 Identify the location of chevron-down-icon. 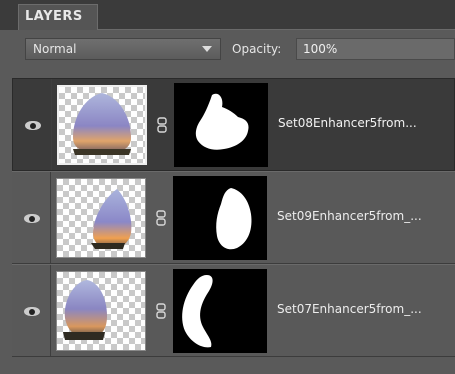
(207, 49).